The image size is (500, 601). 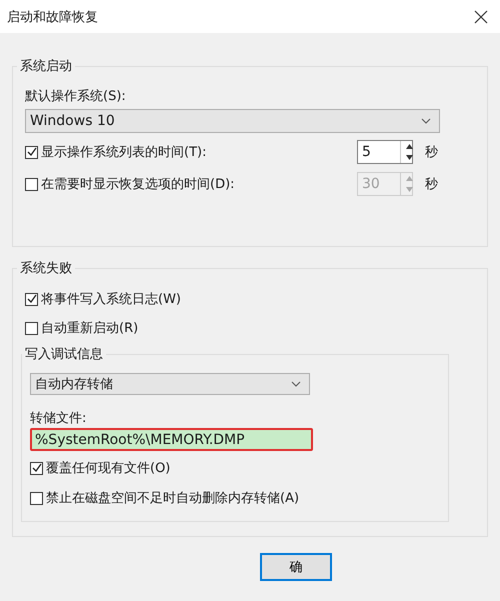 I want to click on checkbox-label: 禁止在磁盘空间不足时自动删除内存转储(A), so click(x=173, y=498).